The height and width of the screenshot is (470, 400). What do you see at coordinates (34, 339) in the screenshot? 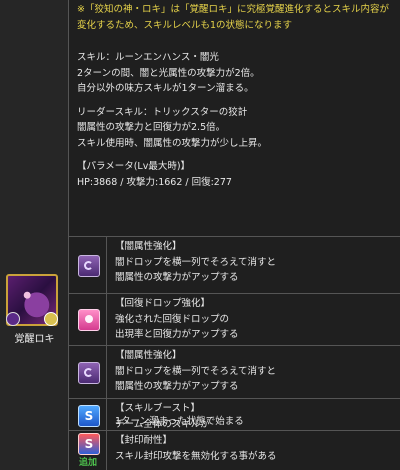
I see `character-name: 覚醒ロキ` at bounding box center [34, 339].